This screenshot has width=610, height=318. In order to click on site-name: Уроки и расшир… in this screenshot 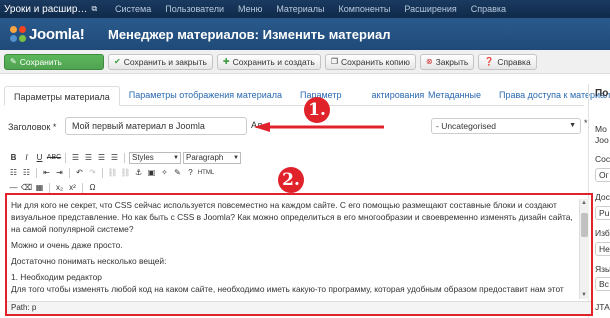, I will do `click(45, 9)`.